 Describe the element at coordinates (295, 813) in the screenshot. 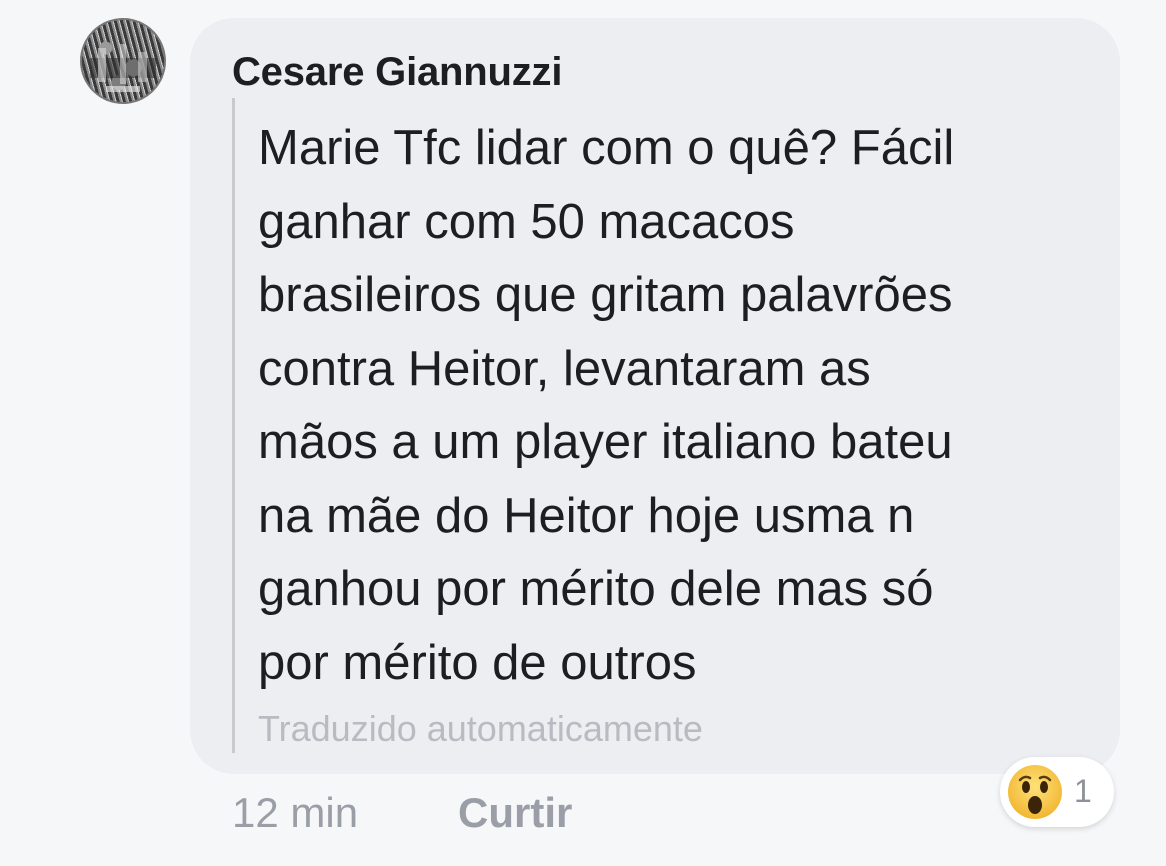

I see `comment-timestamp: 12 min` at that location.